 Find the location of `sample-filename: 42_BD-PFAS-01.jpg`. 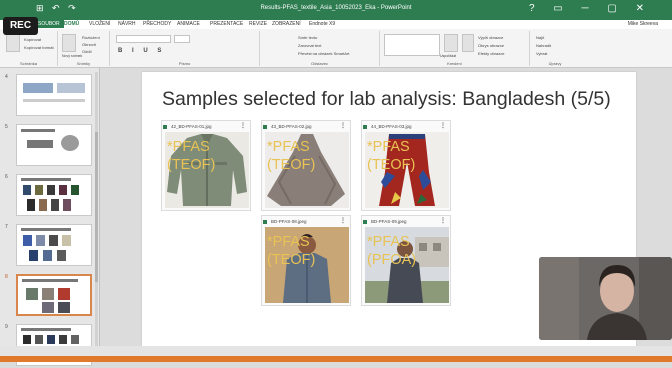

sample-filename: 42_BD-PFAS-01.jpg is located at coordinates (191, 126).